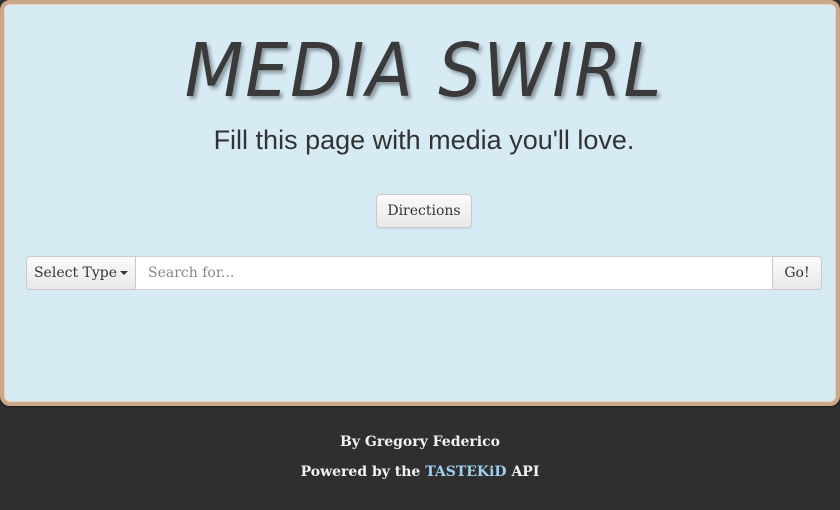  I want to click on author-byline: By Gregory Federico, so click(420, 442).